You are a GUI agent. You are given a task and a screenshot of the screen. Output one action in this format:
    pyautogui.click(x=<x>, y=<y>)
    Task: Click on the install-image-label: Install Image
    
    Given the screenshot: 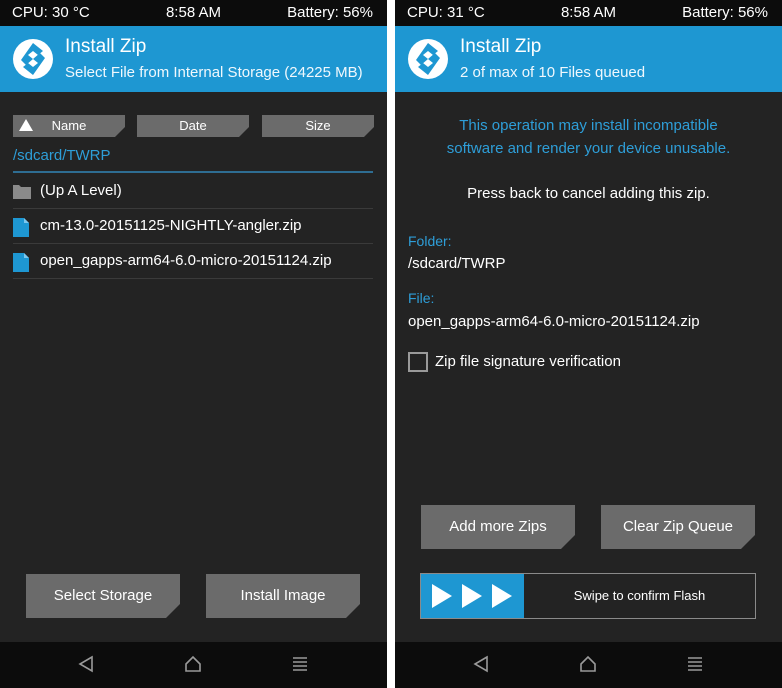 What is the action you would take?
    pyautogui.click(x=283, y=595)
    